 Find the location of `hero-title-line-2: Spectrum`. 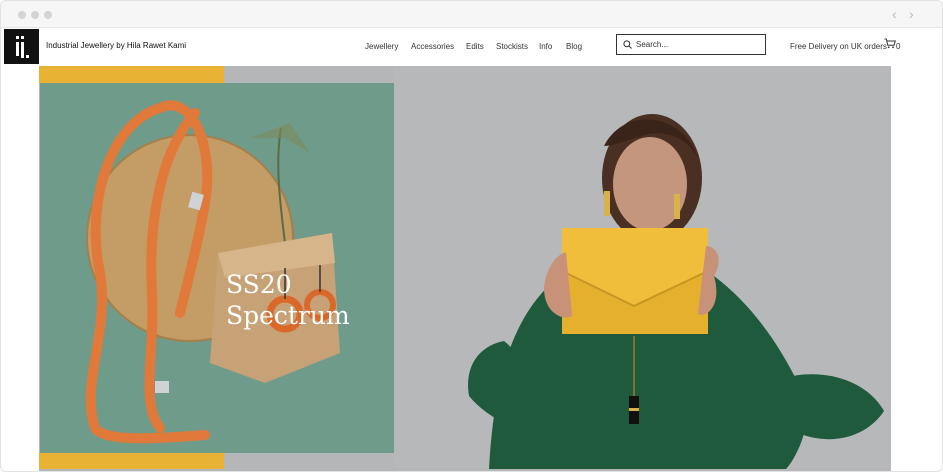

hero-title-line-2: Spectrum is located at coordinates (288, 315).